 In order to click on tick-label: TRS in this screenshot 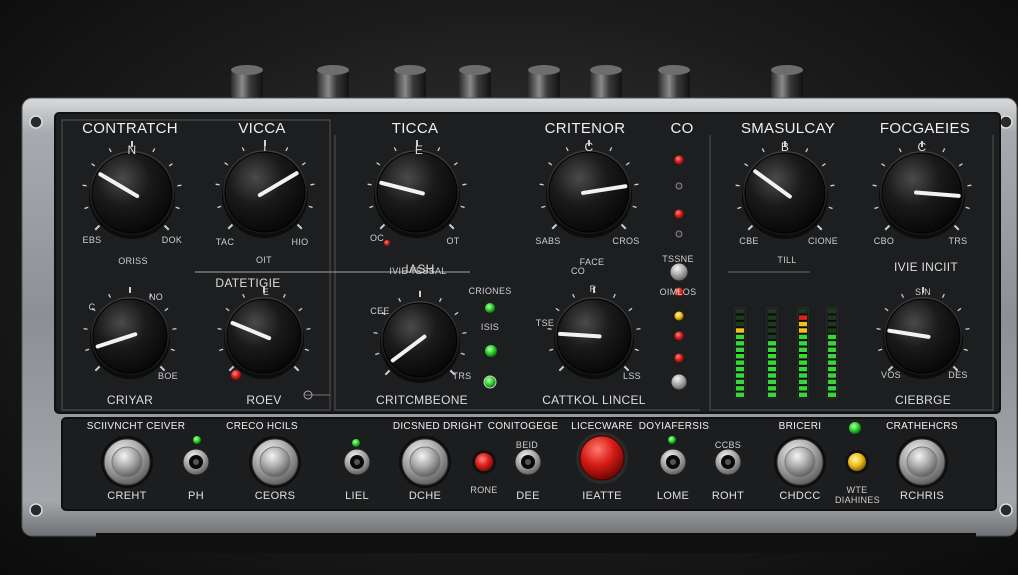, I will do `click(958, 241)`.